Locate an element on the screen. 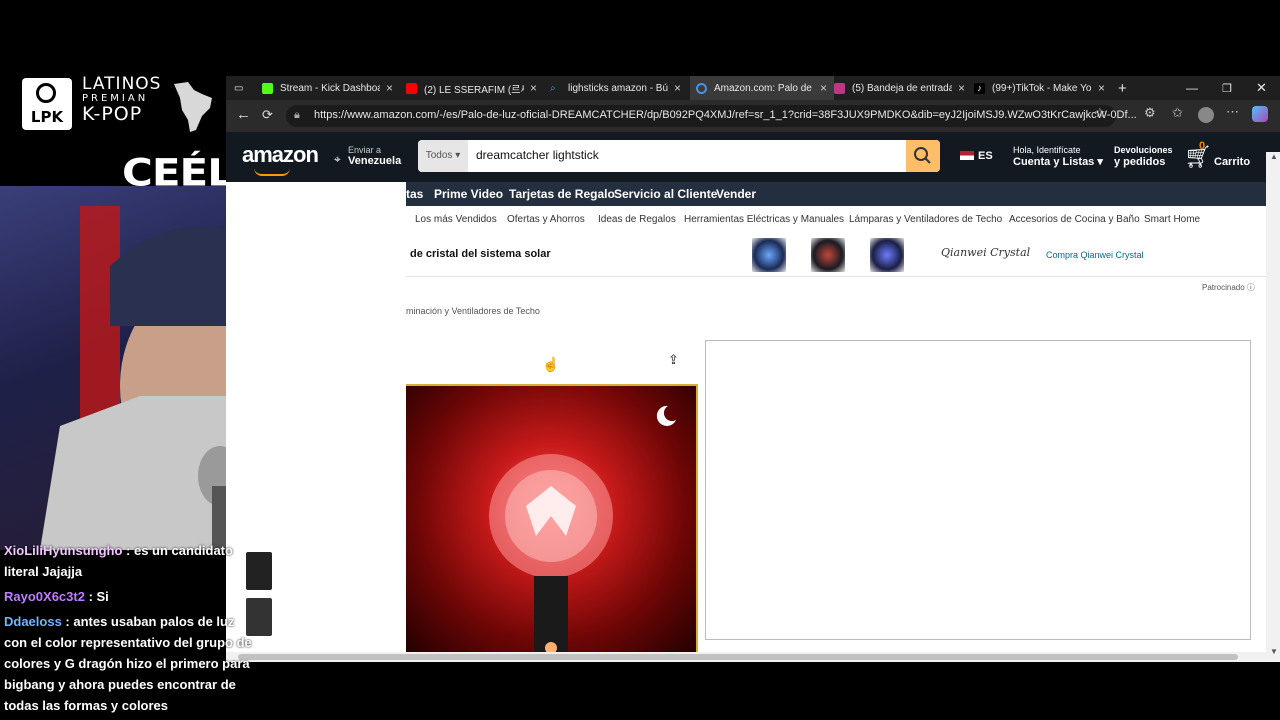  tab-instagram: (5) Bandeja de entrada × is located at coordinates (902, 88).